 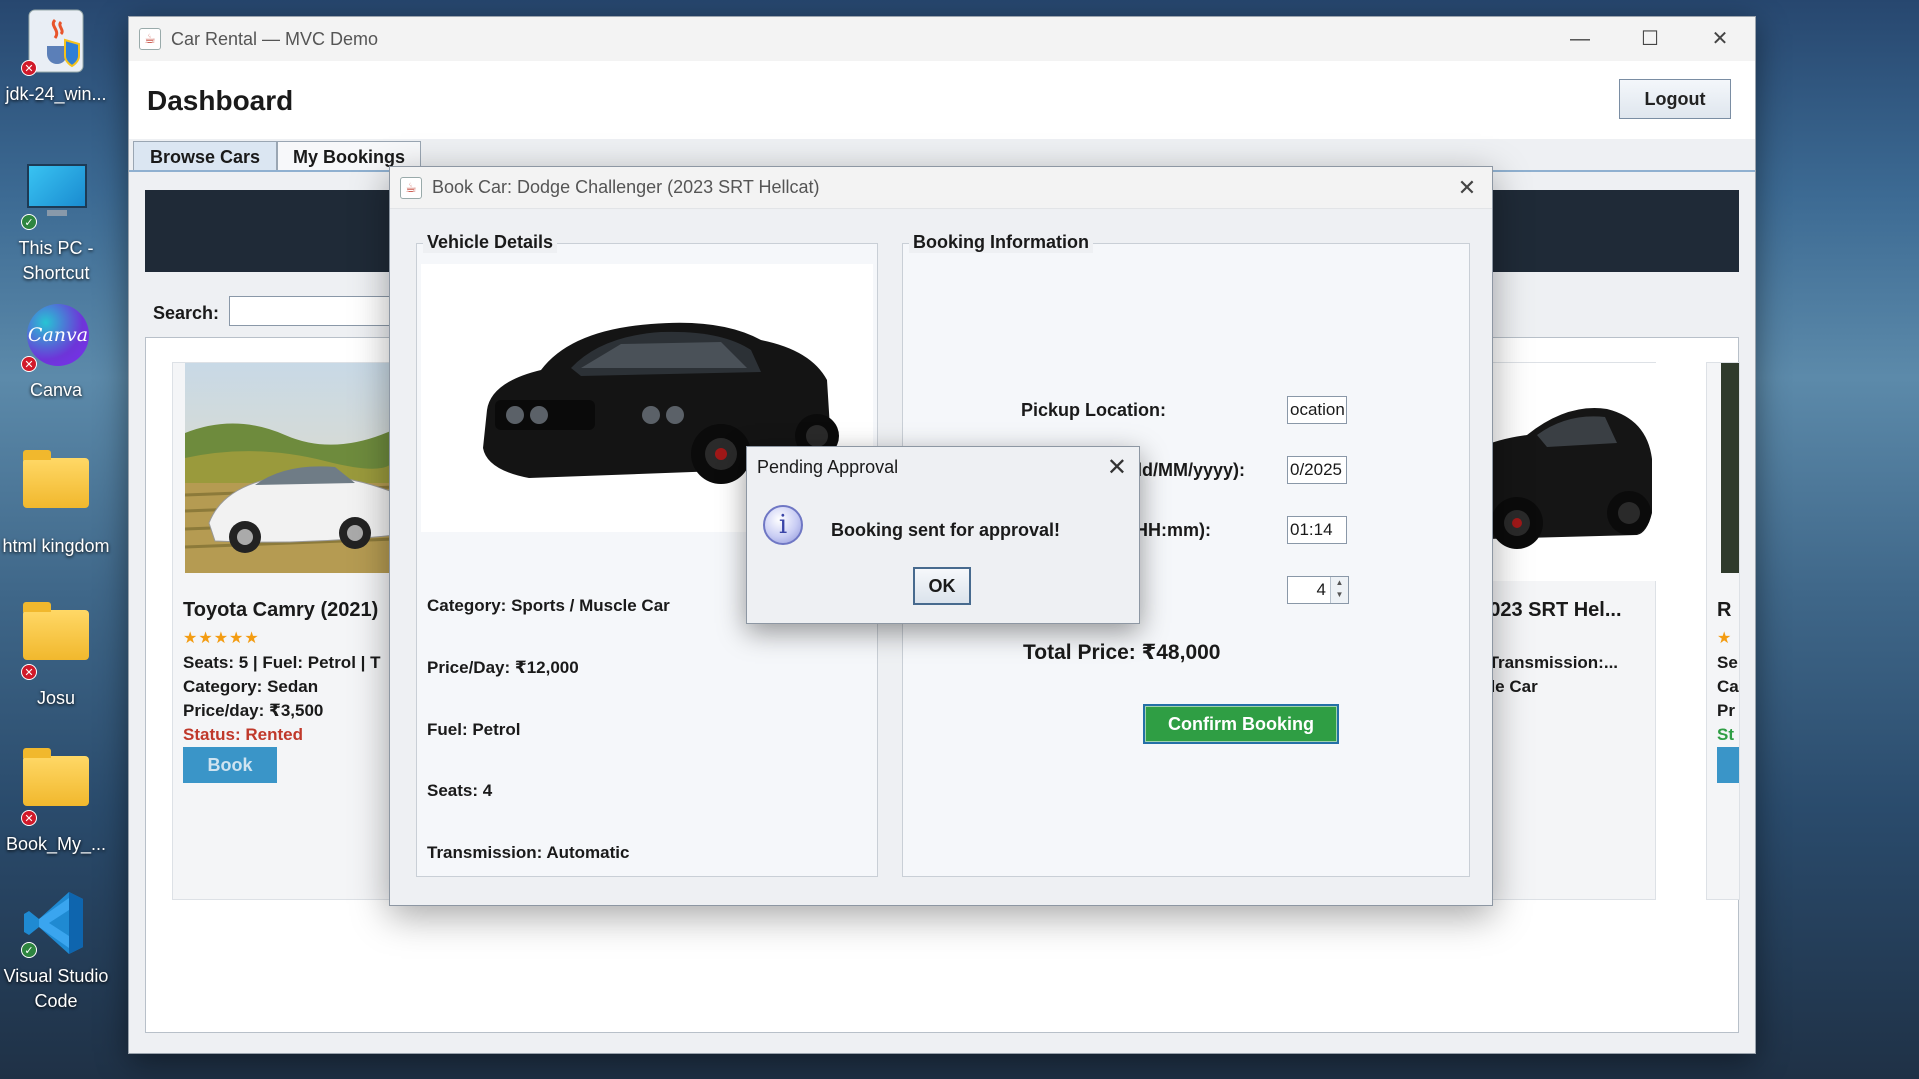 What do you see at coordinates (1728, 686) in the screenshot?
I see `car-category: Ca` at bounding box center [1728, 686].